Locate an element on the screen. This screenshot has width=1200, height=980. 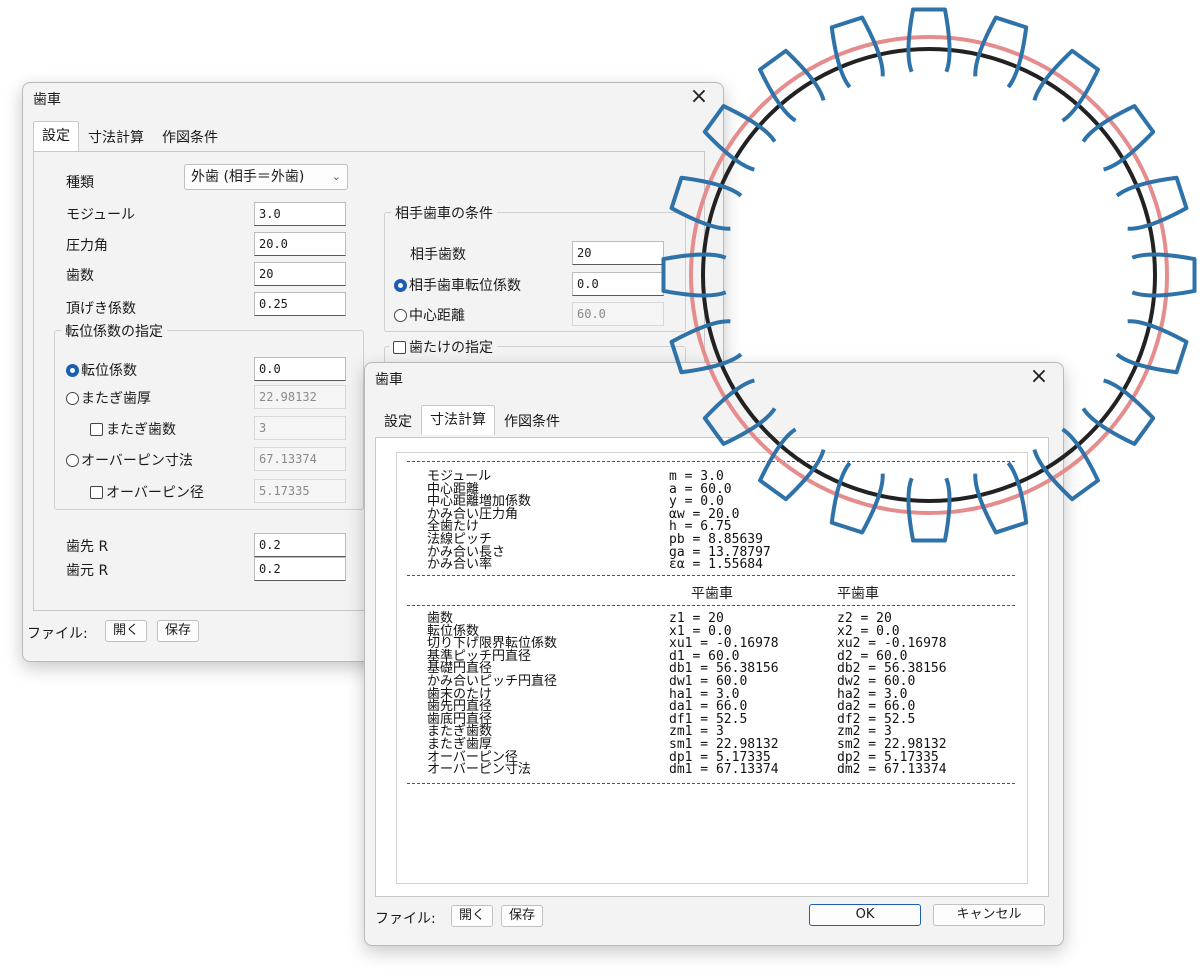
pressure-angle-input: 20.0 is located at coordinates (300, 244).